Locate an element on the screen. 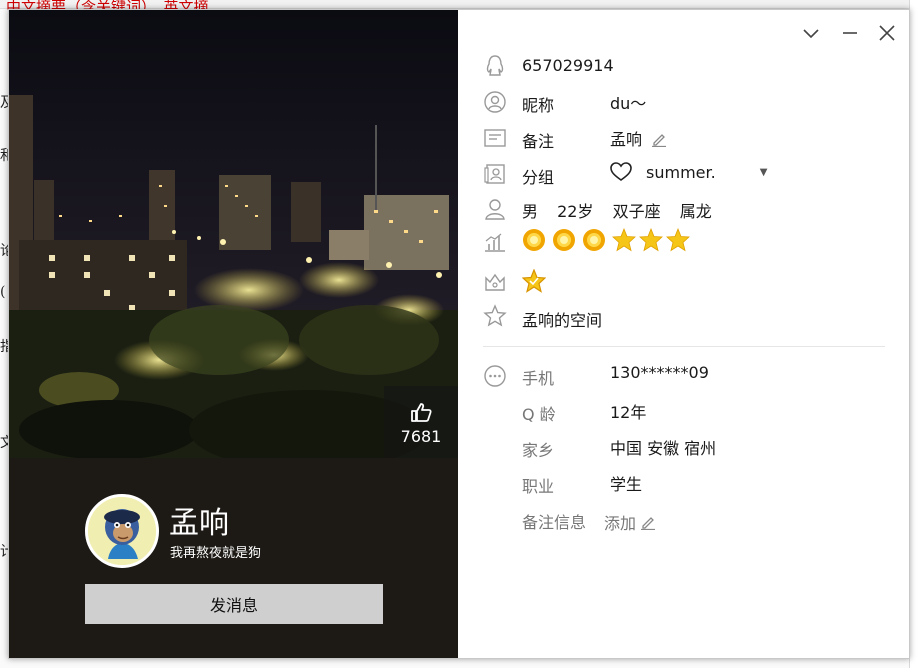 The height and width of the screenshot is (668, 918). gender: 男 is located at coordinates (530, 211).